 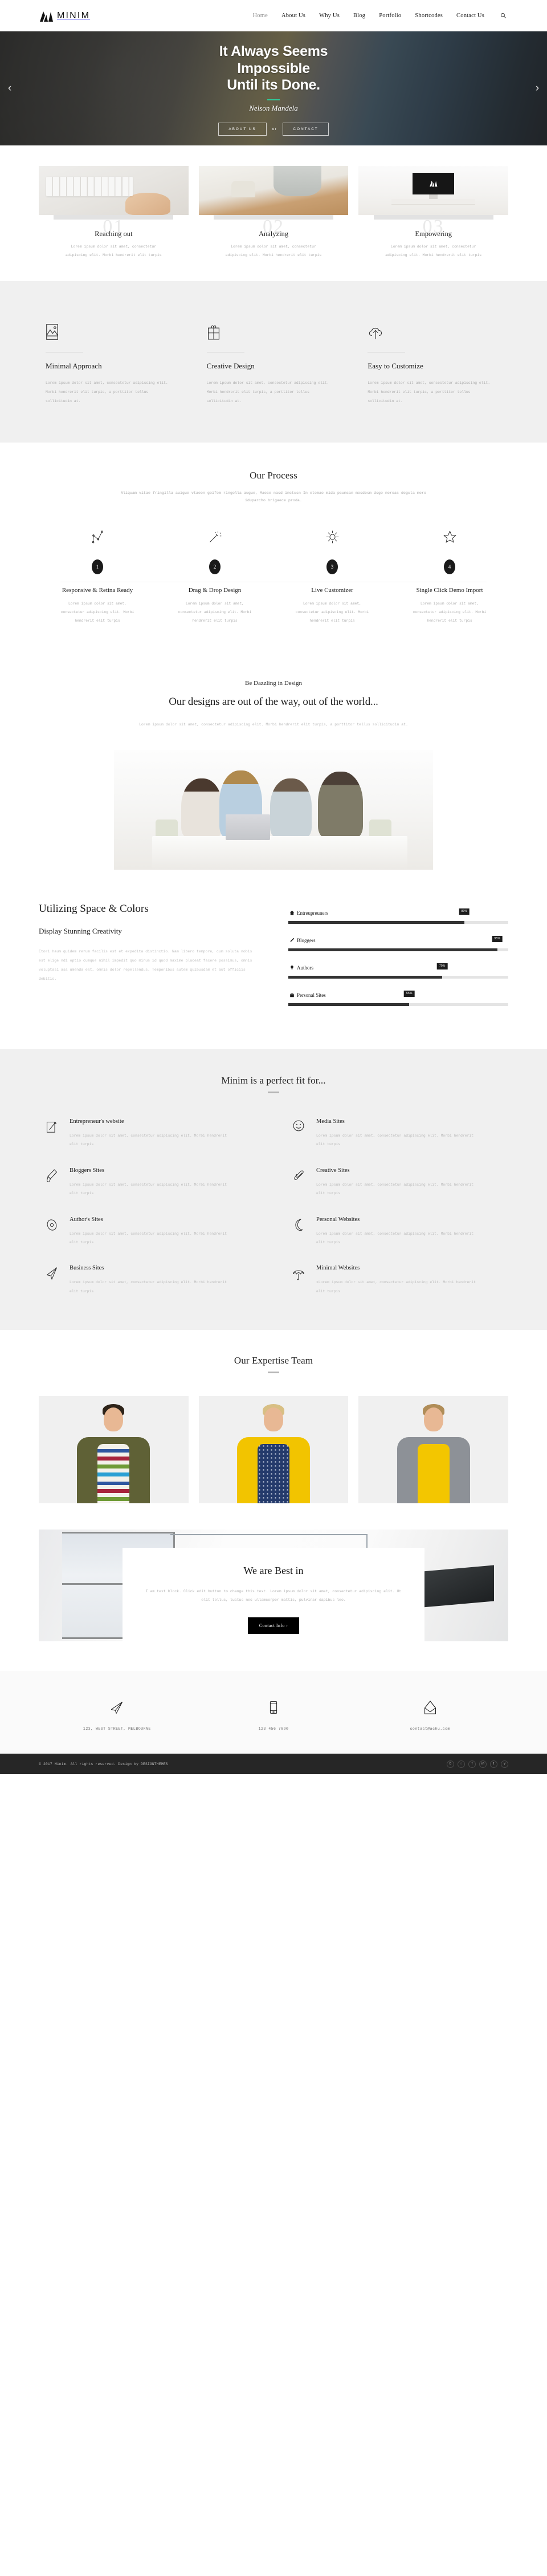 What do you see at coordinates (338, 1219) in the screenshot?
I see `fit-title: Personal Websites` at bounding box center [338, 1219].